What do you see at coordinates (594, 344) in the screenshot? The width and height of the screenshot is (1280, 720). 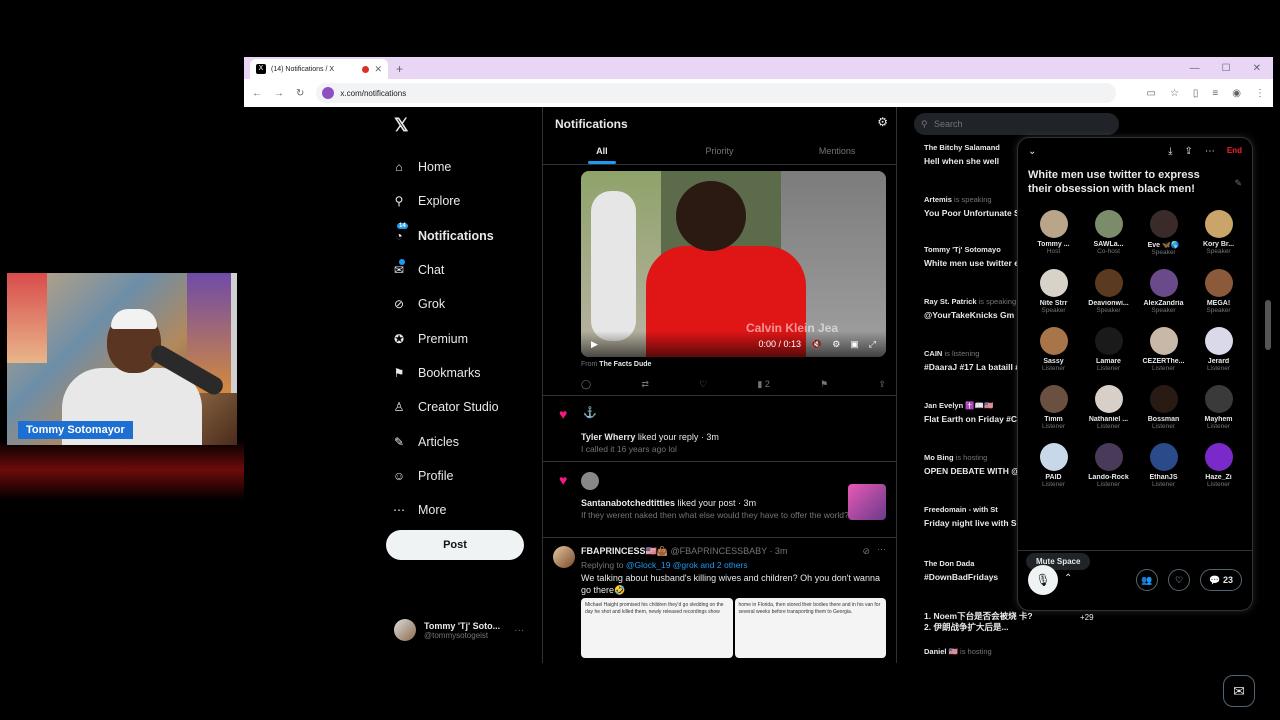 I see `play-icon: ▶` at bounding box center [594, 344].